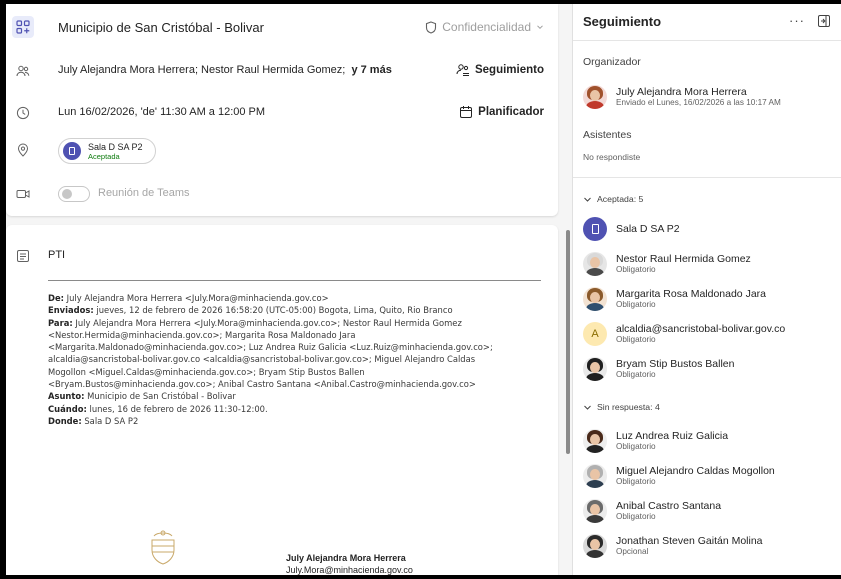  I want to click on people-icon, so click(23, 71).